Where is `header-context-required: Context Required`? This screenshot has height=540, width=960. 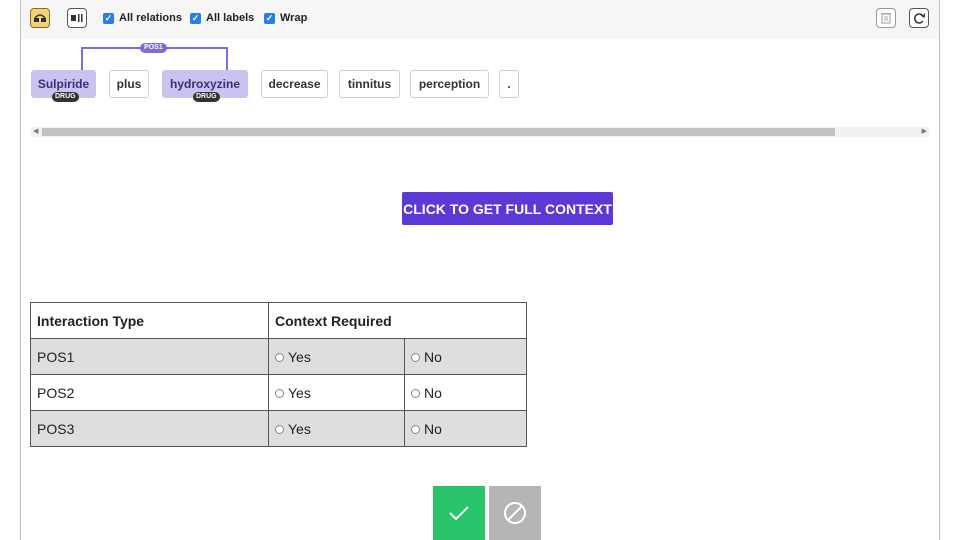 header-context-required: Context Required is located at coordinates (397, 320).